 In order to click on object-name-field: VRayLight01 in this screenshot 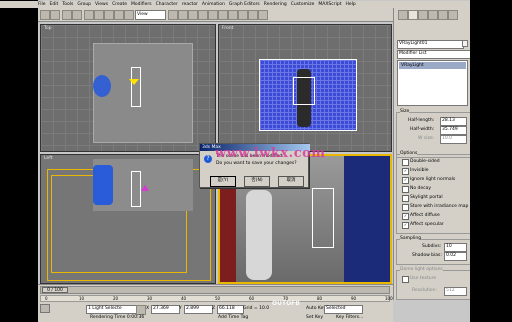, I will do `click(430, 44)`.